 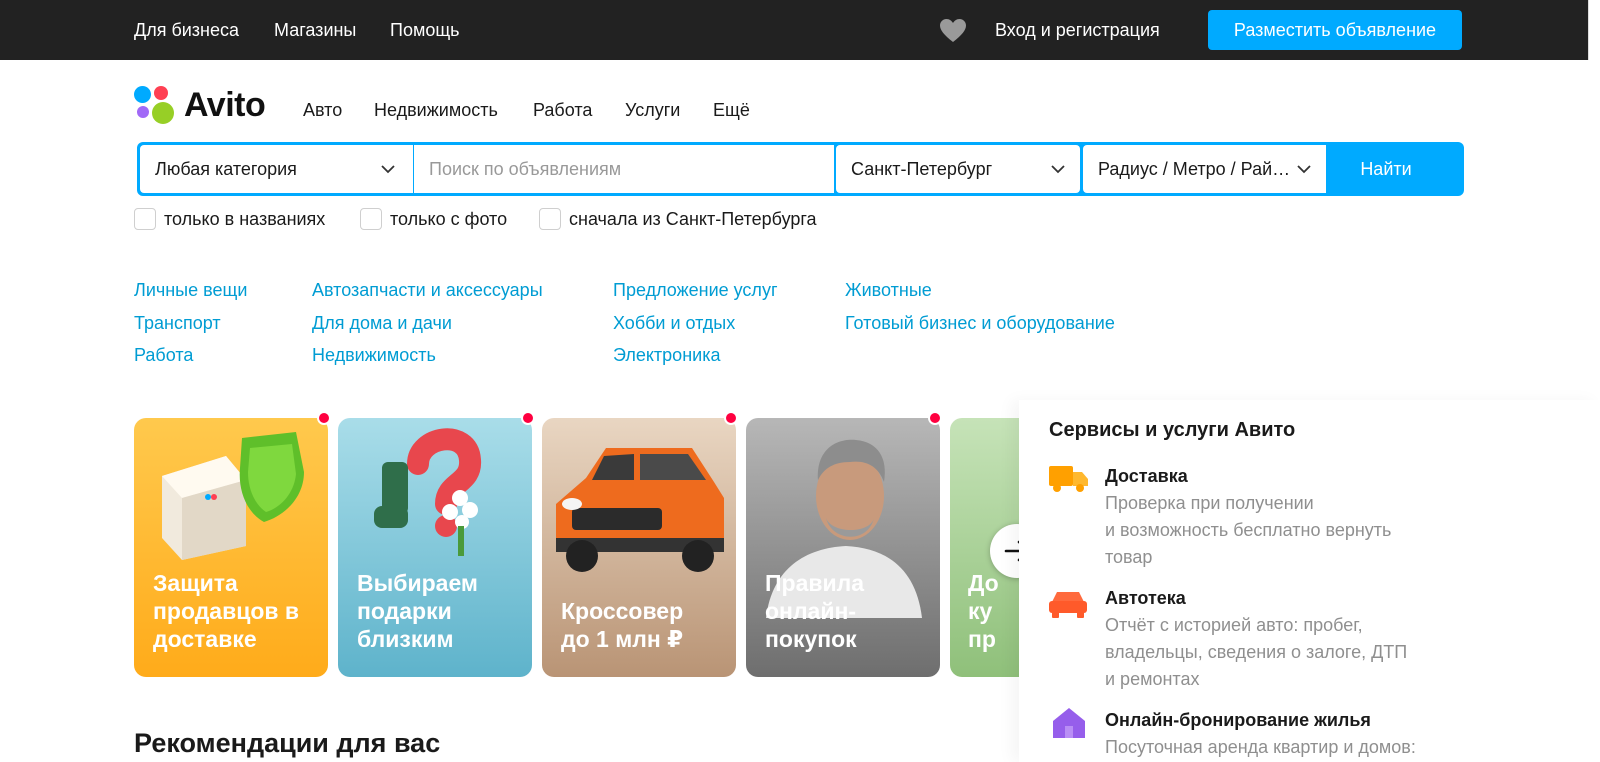 What do you see at coordinates (142, 94) in the screenshot?
I see `logo-dot-blue` at bounding box center [142, 94].